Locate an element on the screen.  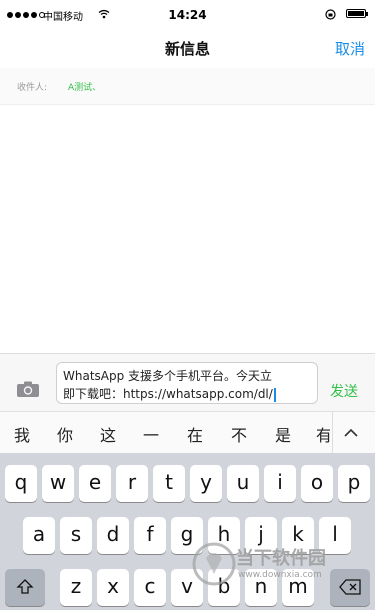
key-i: i is located at coordinates (280, 483).